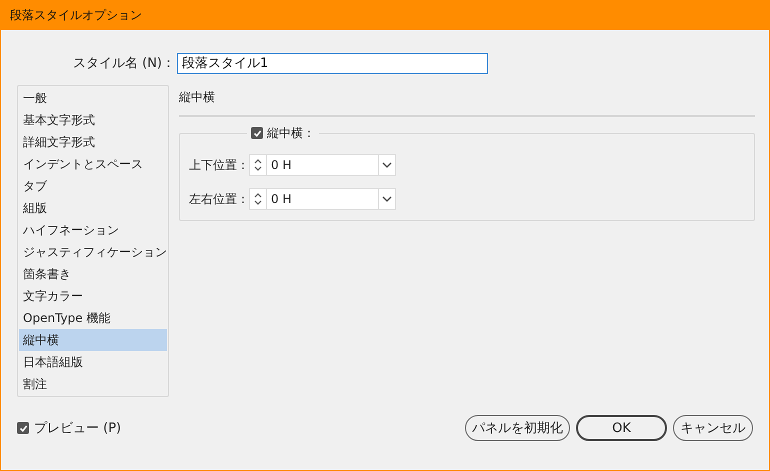  Describe the element at coordinates (93, 340) in the screenshot. I see `sidebar-item: 縦中横` at that location.